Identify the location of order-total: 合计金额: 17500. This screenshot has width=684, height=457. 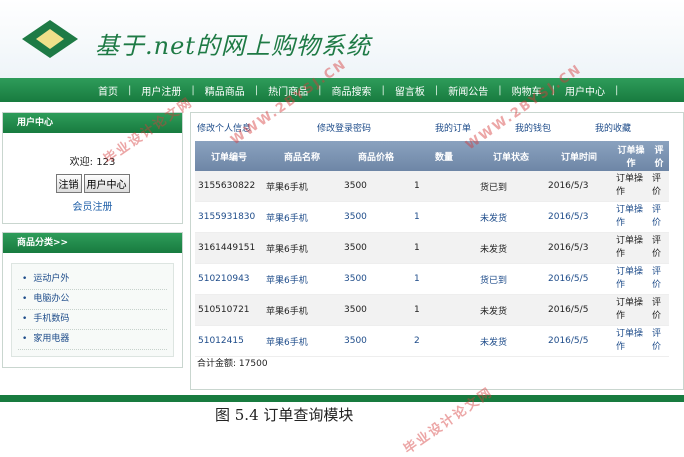
(232, 362).